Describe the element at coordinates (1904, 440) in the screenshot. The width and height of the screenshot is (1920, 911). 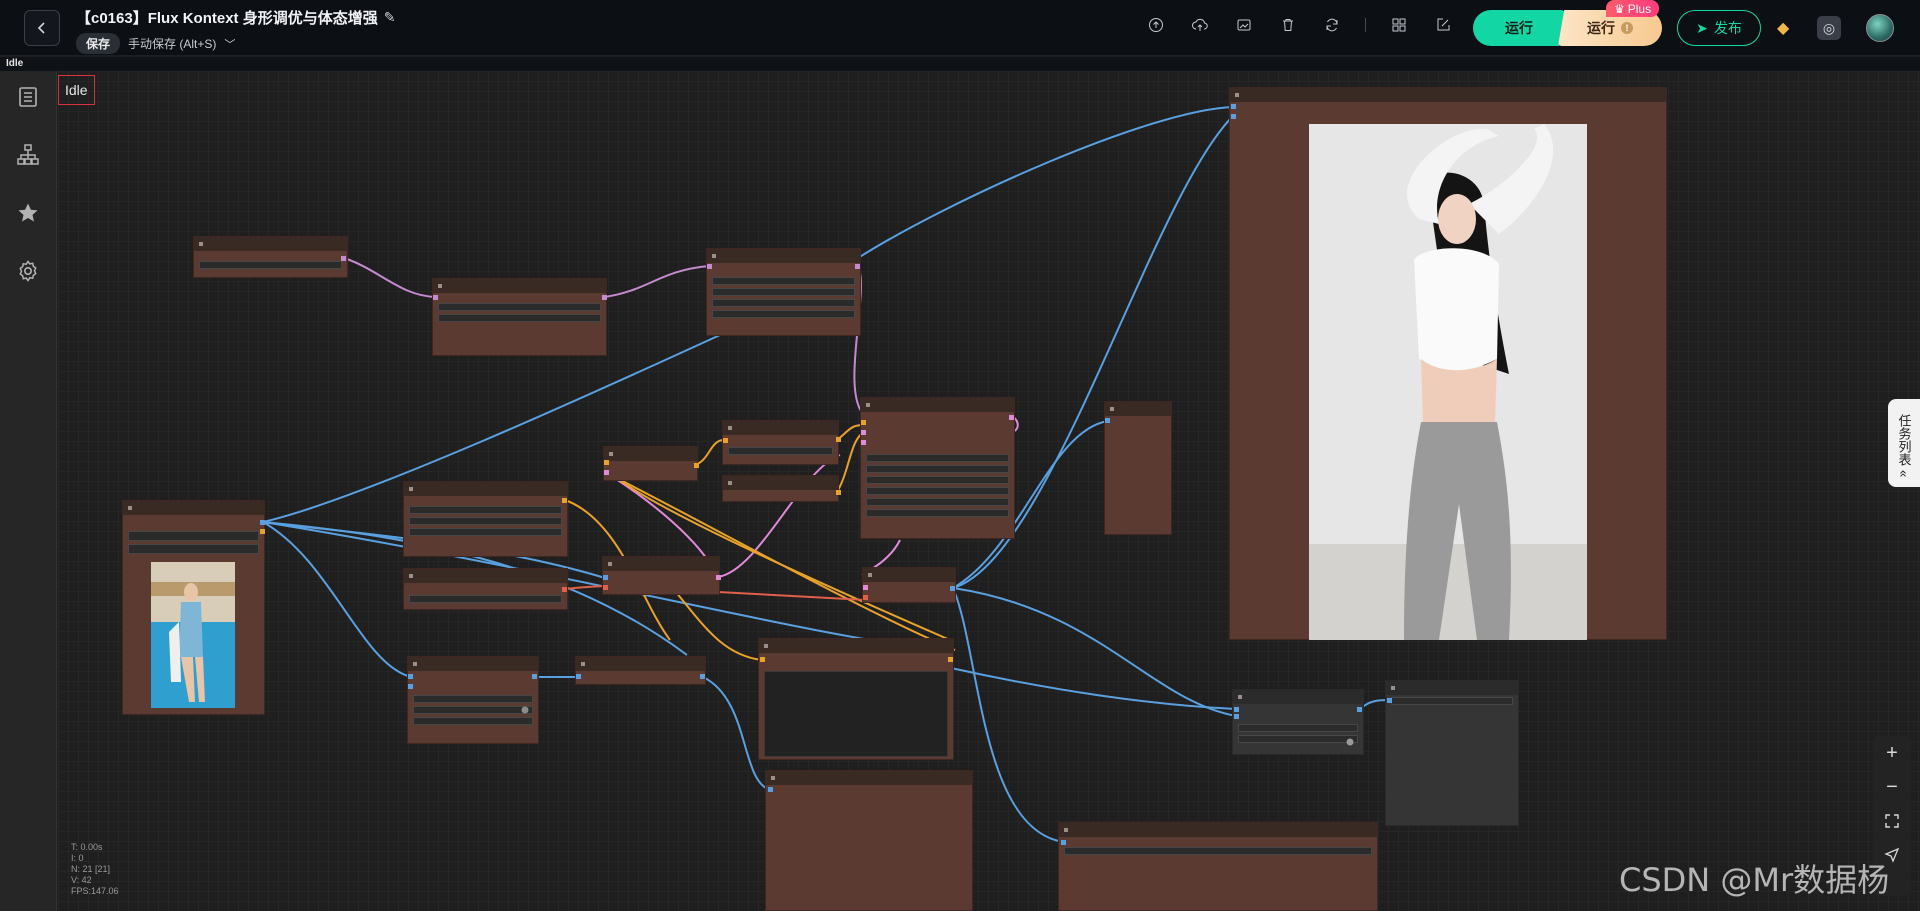
I see `task-list-label: 任务列表` at that location.